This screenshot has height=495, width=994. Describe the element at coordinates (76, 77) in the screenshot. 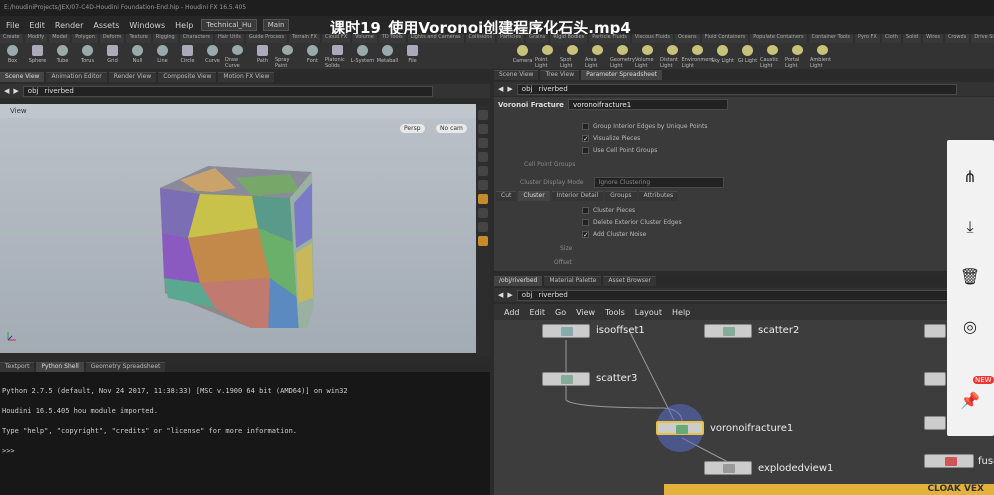

I see `tab-animation-editor: Animation Editor` at that location.